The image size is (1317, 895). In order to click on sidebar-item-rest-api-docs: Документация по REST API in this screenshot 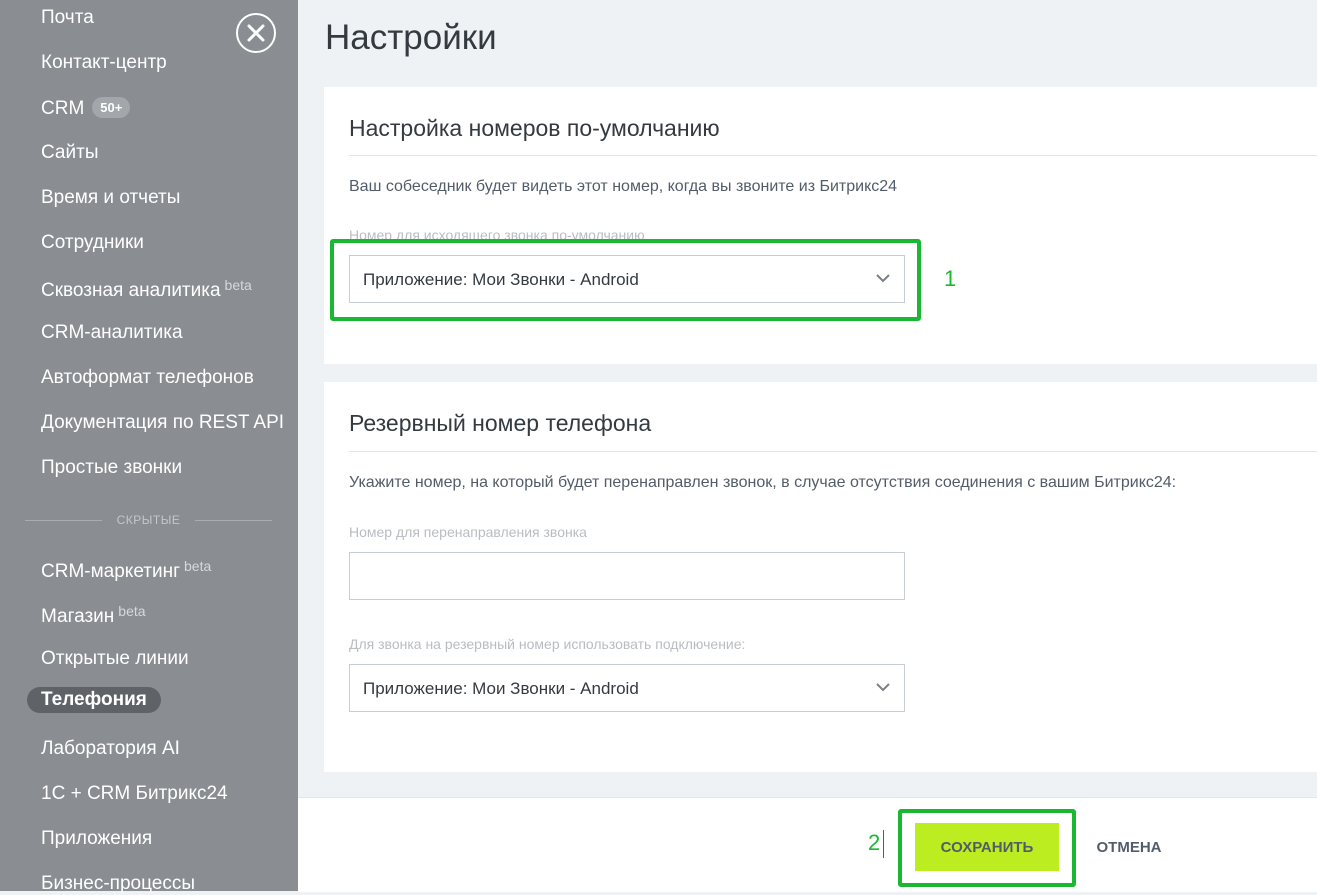, I will do `click(162, 423)`.